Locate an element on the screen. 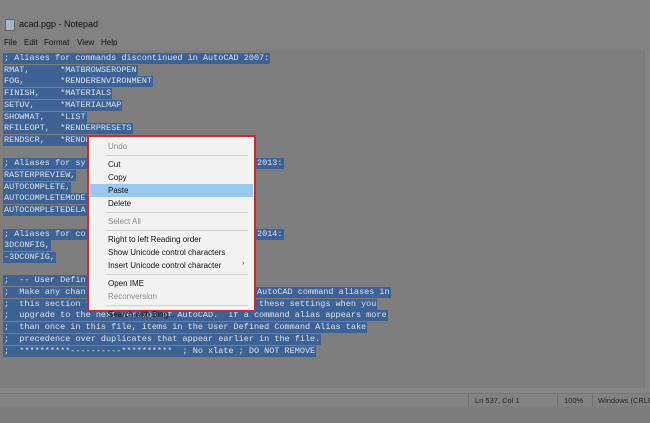 The width and height of the screenshot is (650, 423). text-line: RASTERPREVIEW, is located at coordinates (40, 175).